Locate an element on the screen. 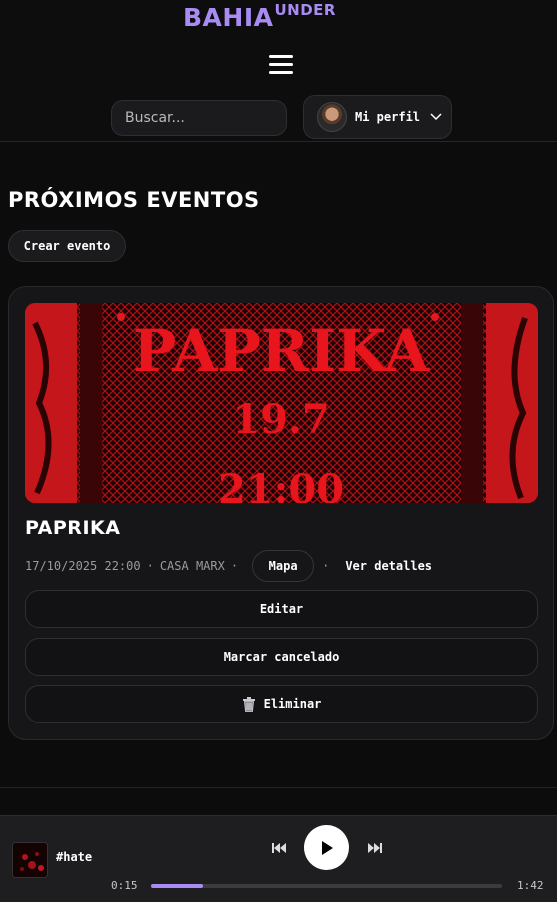  play-button is located at coordinates (326, 847).